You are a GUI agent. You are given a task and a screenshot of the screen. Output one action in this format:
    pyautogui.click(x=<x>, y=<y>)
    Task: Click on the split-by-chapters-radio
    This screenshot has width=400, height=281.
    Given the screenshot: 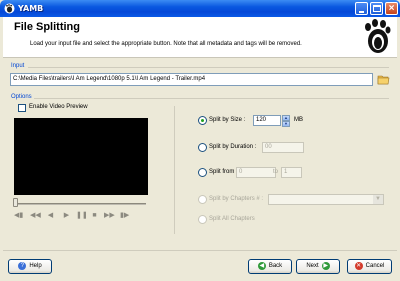 What is the action you would take?
    pyautogui.click(x=202, y=199)
    